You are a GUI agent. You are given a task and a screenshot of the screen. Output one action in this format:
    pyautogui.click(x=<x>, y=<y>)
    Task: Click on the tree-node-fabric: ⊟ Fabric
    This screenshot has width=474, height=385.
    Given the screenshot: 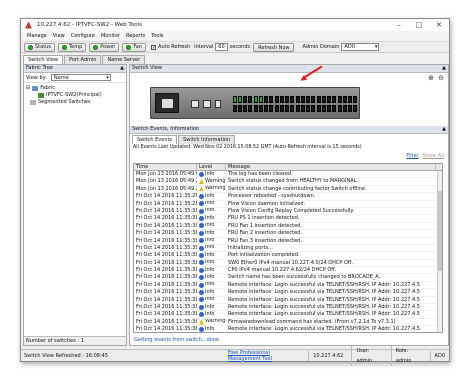 What is the action you would take?
    pyautogui.click(x=75, y=88)
    